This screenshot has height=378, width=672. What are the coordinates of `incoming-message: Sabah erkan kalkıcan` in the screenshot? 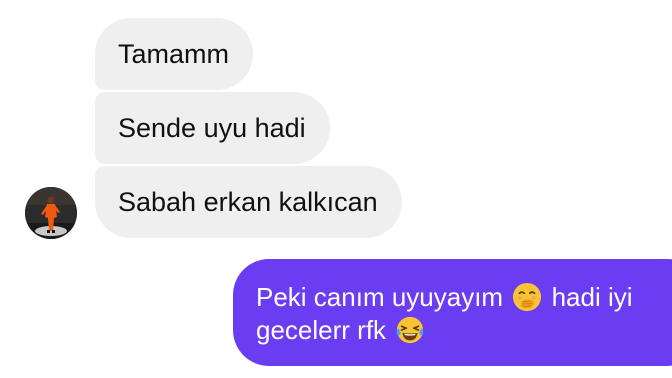 It's located at (248, 202).